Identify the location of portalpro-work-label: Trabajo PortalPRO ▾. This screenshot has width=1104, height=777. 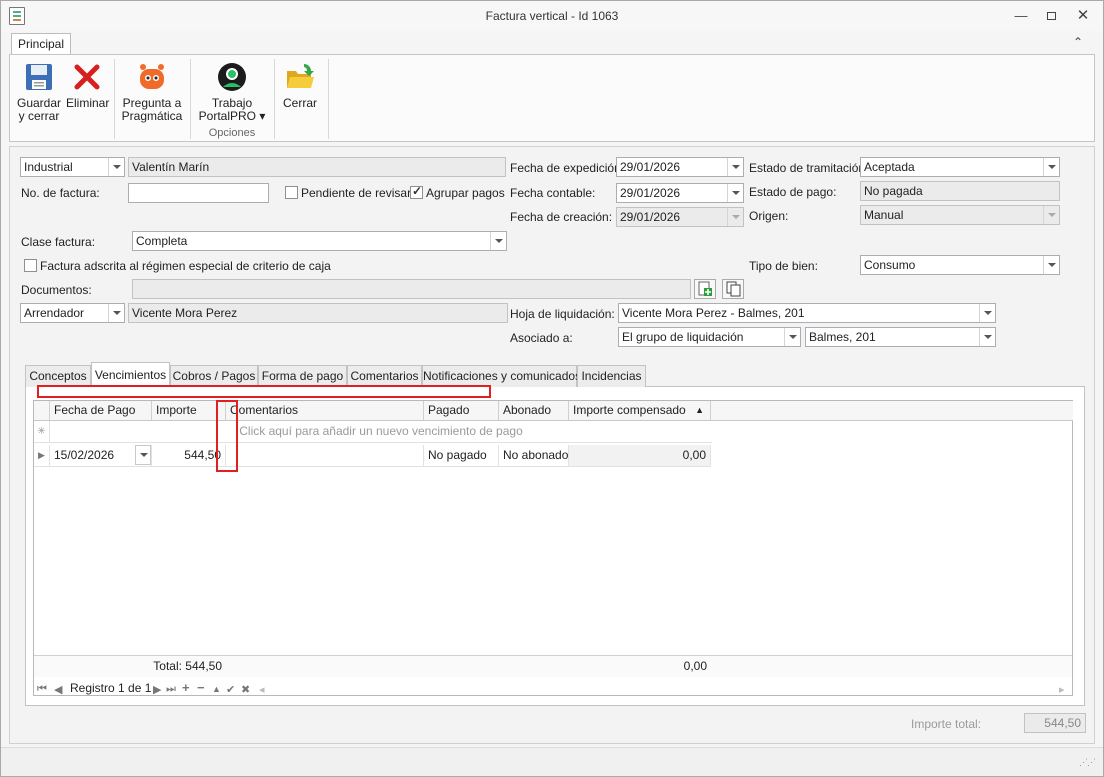
(232, 109).